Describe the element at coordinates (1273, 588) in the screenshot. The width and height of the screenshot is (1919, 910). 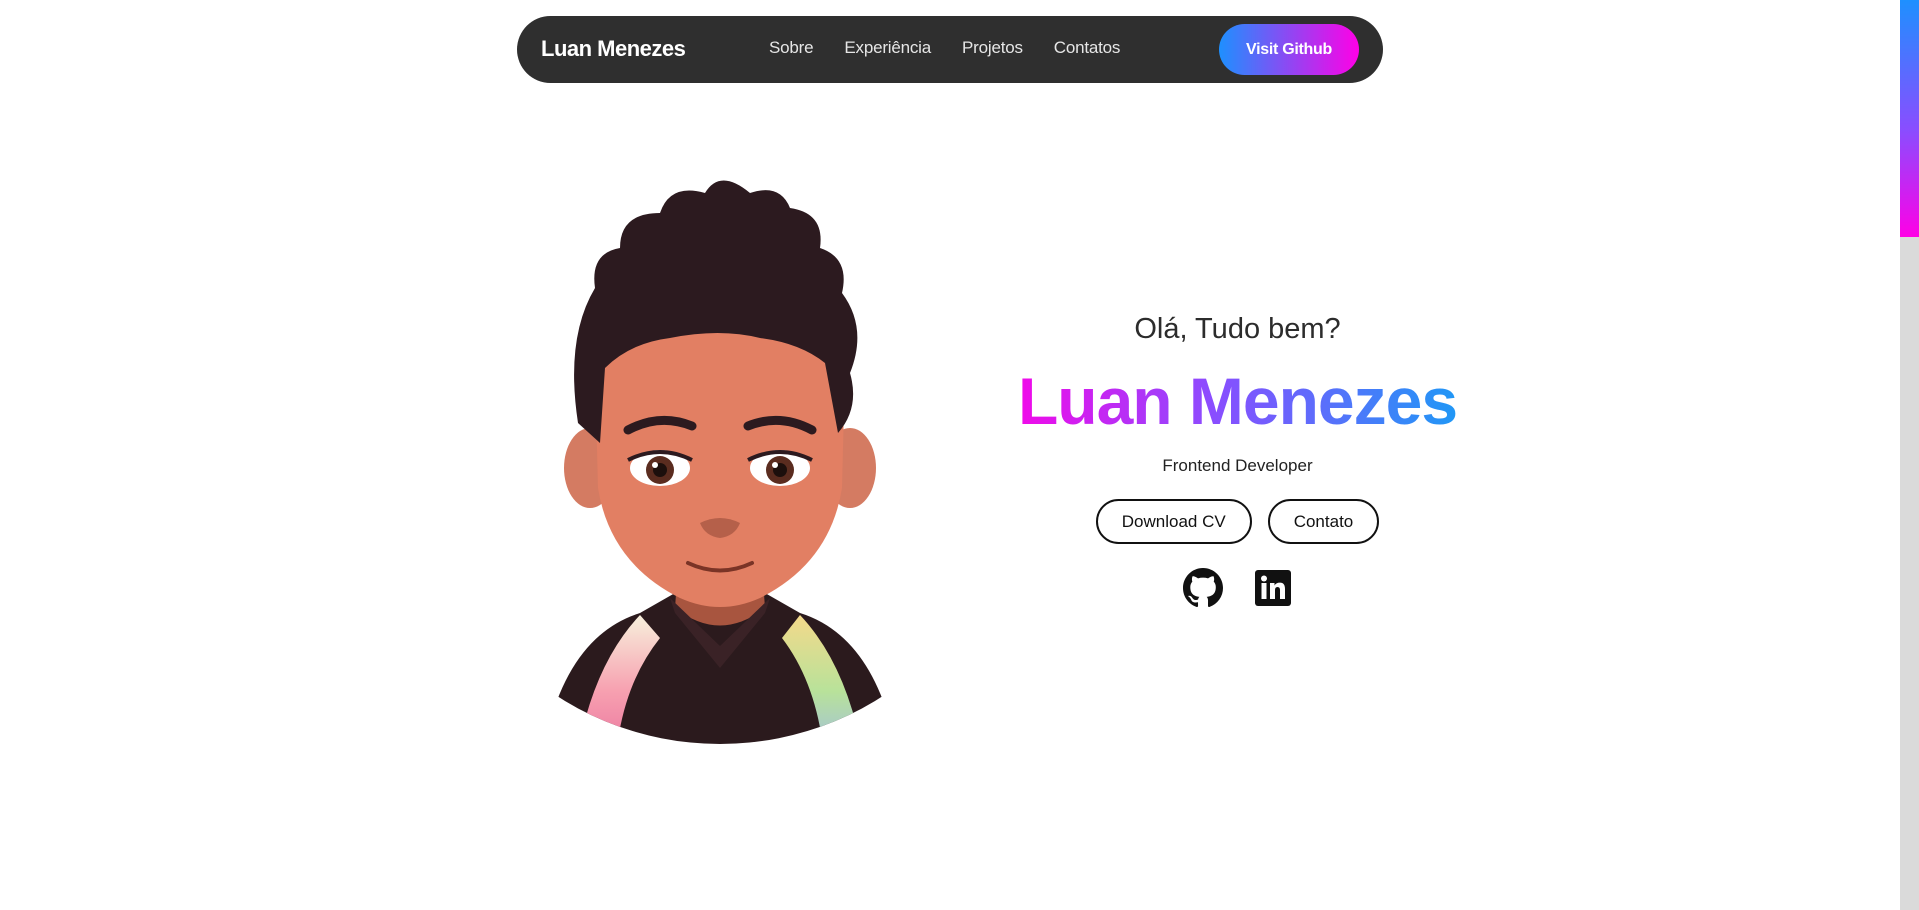
I see `linkedin-icon` at that location.